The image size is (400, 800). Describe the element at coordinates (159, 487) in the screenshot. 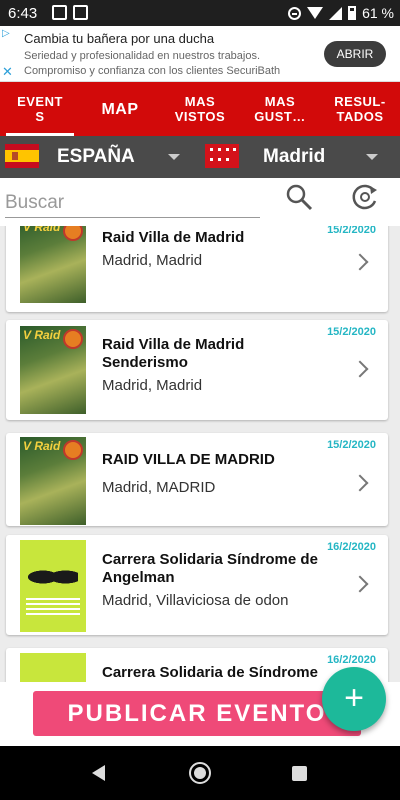

I see `event-location: Madrid, MADRID` at that location.